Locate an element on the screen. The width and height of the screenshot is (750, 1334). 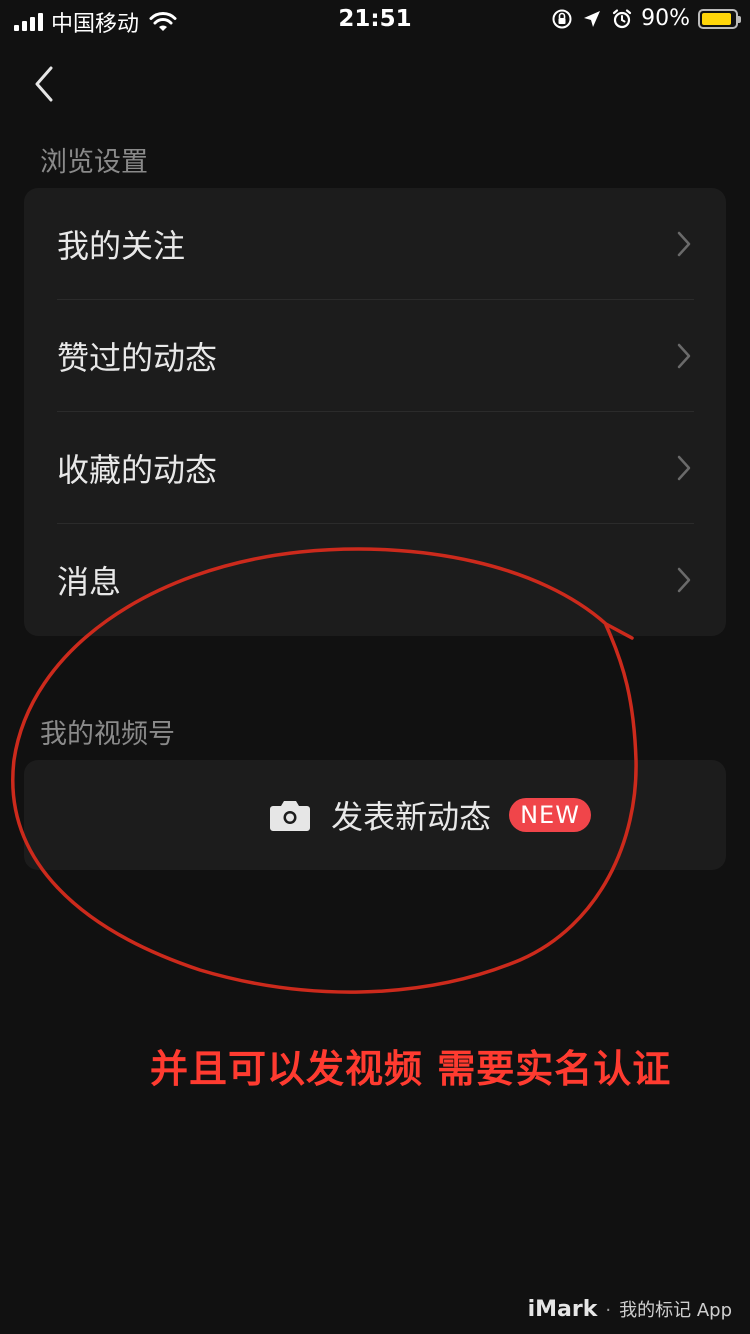
publish-inner: 发表新动态 NEW is located at coordinates (430, 815).